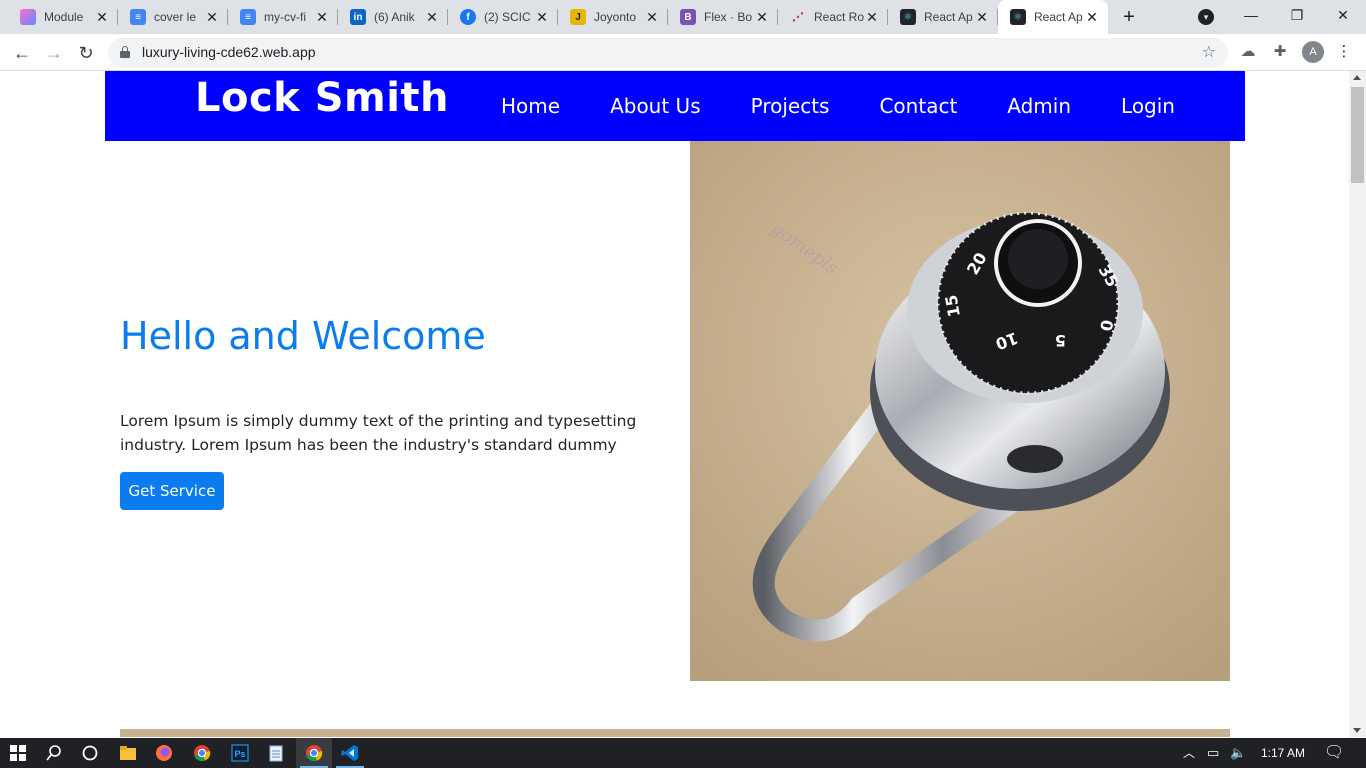  I want to click on bootstrap-icon: B, so click(688, 17).